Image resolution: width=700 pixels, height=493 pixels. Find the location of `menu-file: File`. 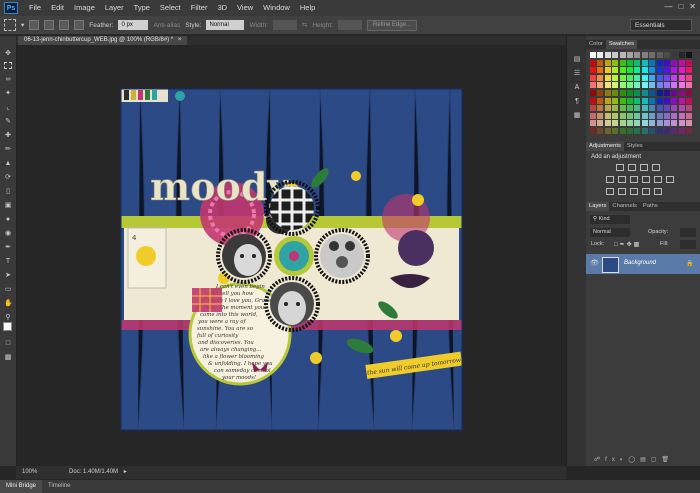

menu-file: File is located at coordinates (35, 8).